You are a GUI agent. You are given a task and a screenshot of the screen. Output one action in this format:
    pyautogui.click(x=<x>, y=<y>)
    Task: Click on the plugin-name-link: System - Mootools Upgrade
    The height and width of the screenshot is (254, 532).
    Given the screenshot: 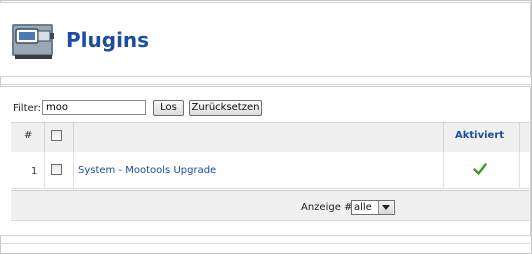 What is the action you would take?
    pyautogui.click(x=147, y=170)
    